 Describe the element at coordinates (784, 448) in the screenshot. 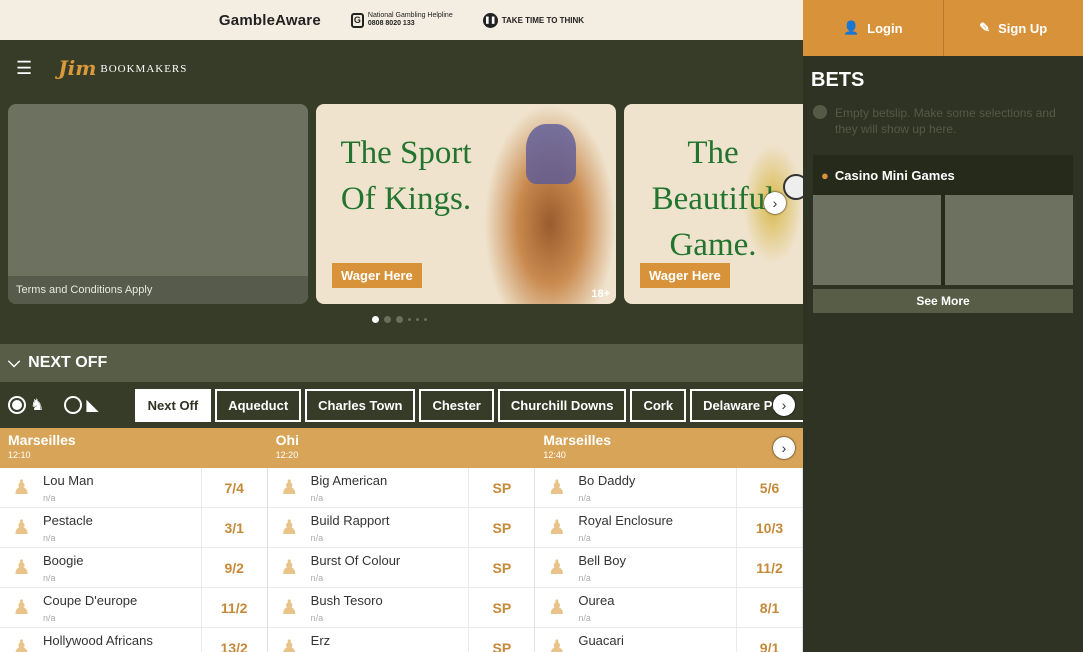

I see `meetings-next-icon: ›` at that location.